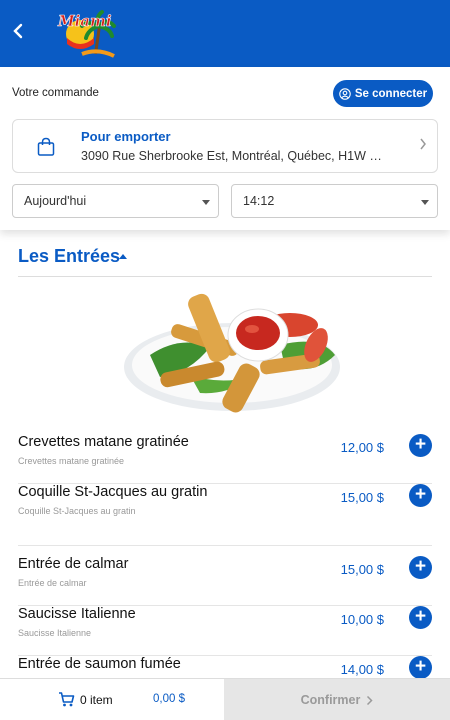  What do you see at coordinates (330, 700) in the screenshot?
I see `confirm-button-label: Confirmer` at bounding box center [330, 700].